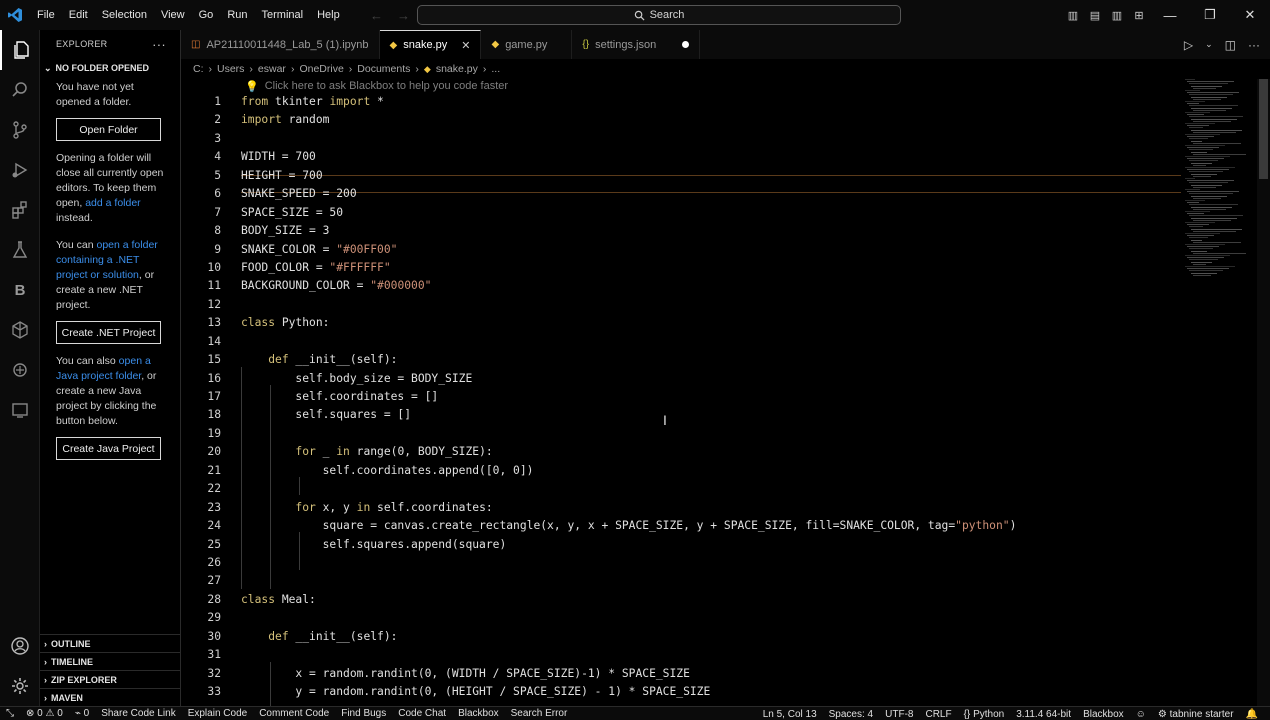 This screenshot has width=1270, height=720. What do you see at coordinates (1210, 15) in the screenshot?
I see `restore-icon: ❐` at bounding box center [1210, 15].